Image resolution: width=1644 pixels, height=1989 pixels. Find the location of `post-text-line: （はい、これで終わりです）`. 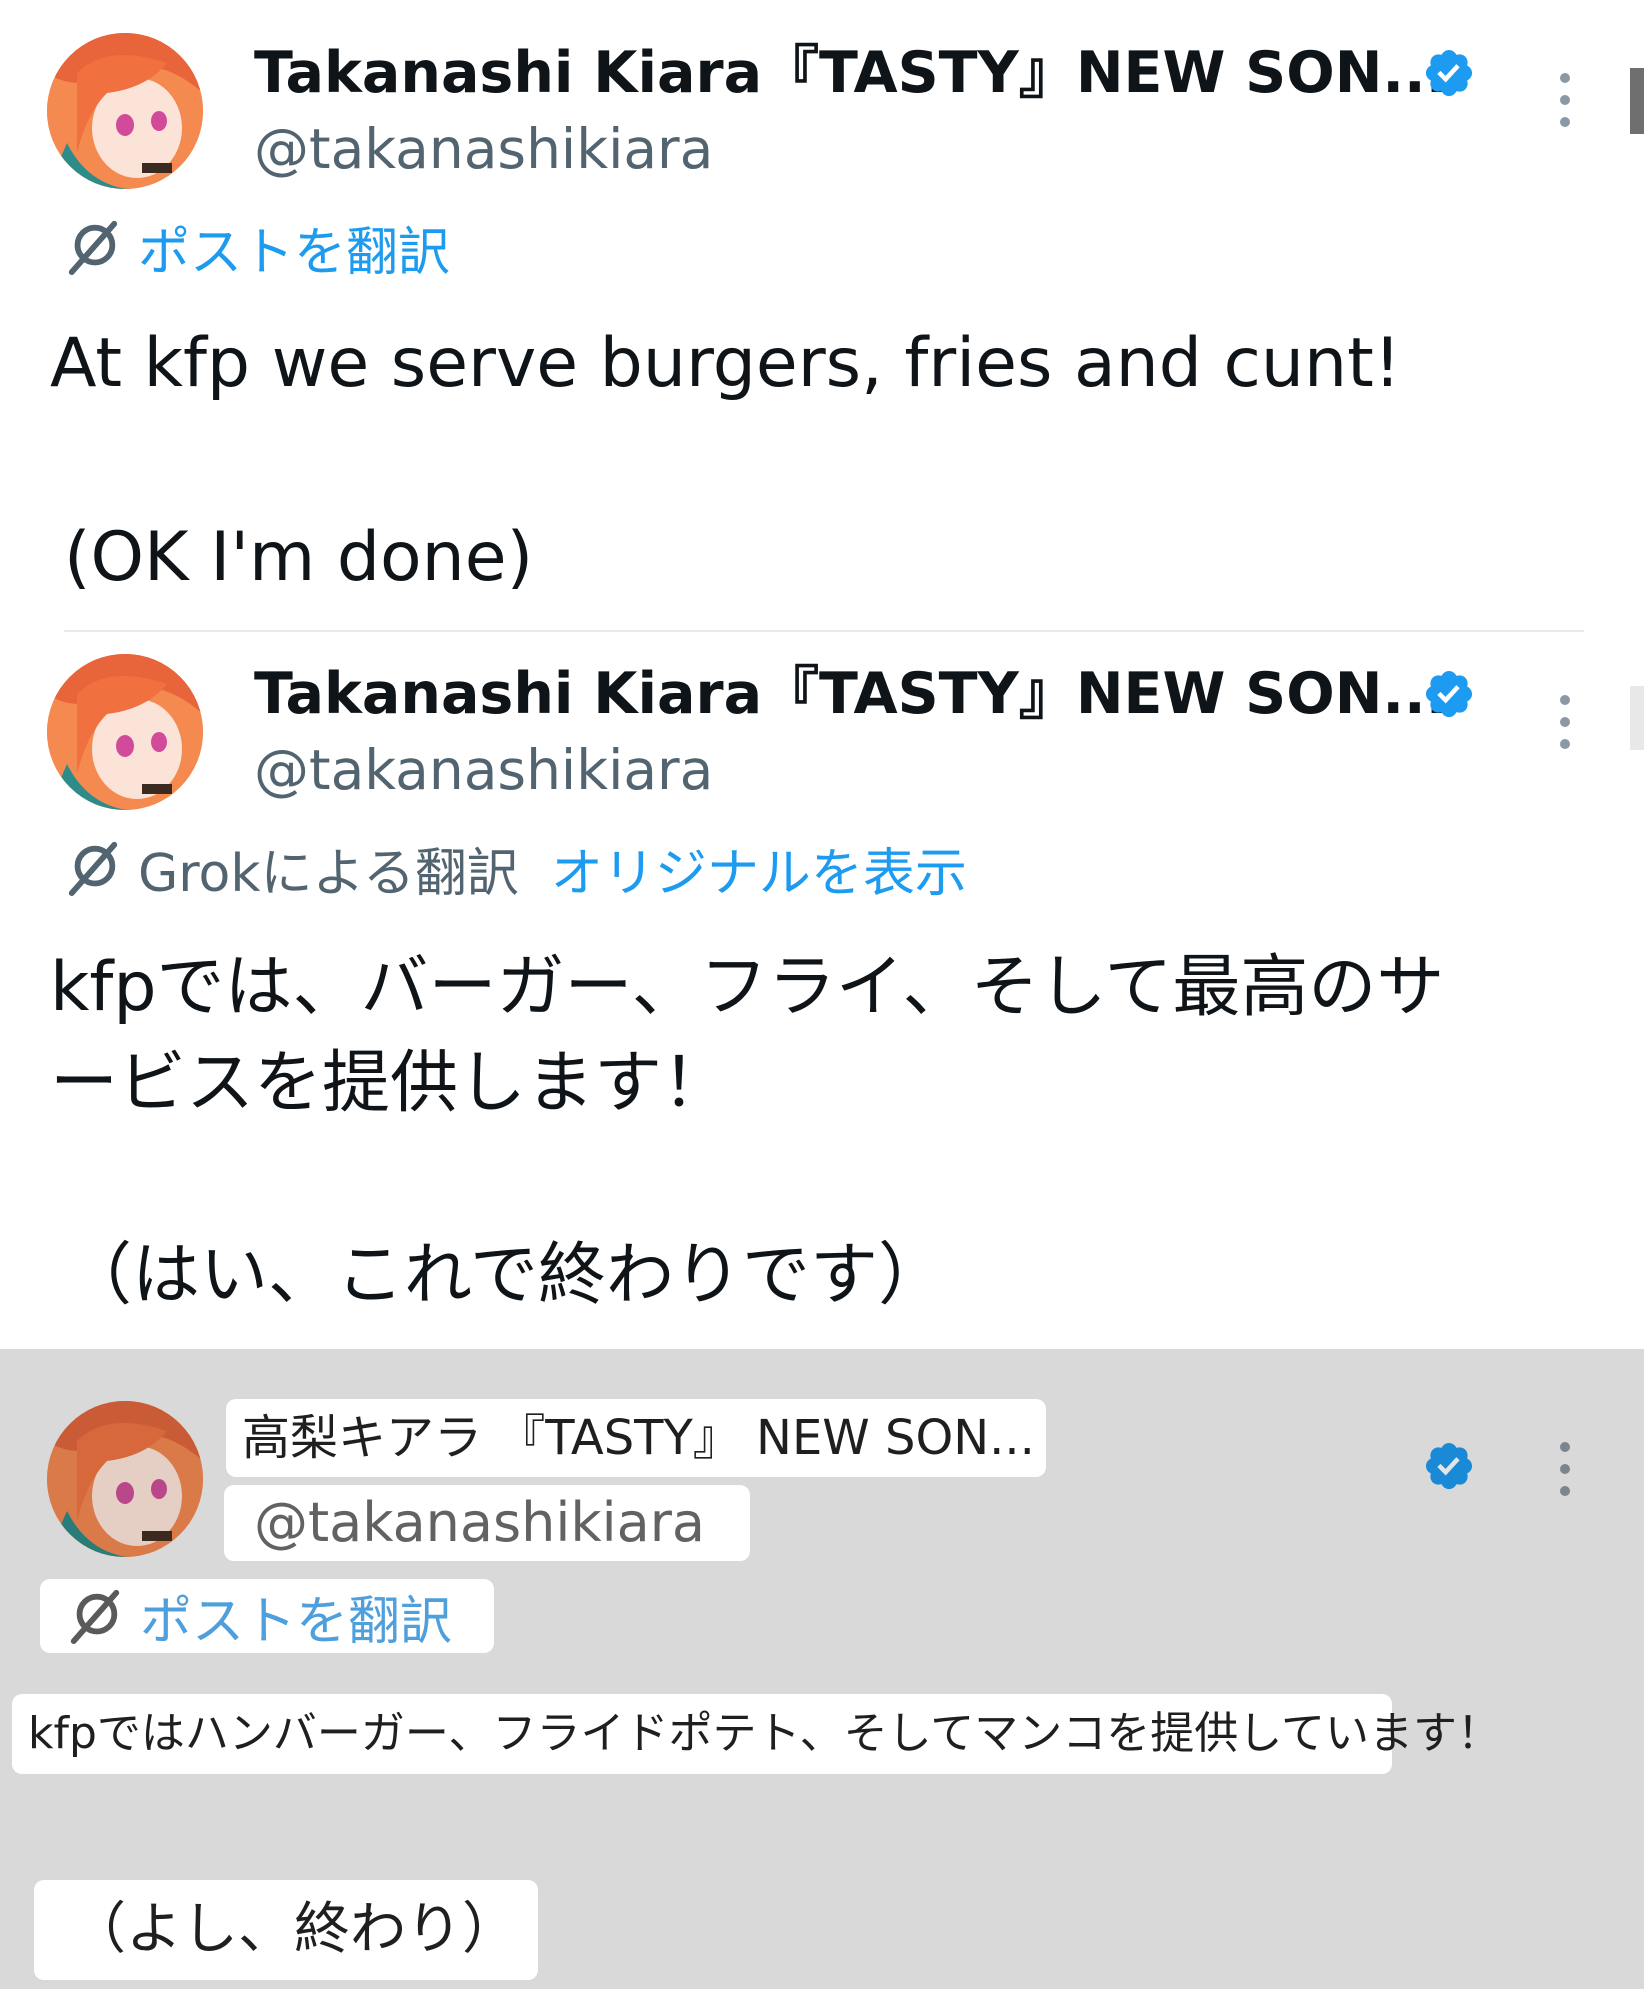

post-text-line: （はい、これで終わりです） is located at coordinates (505, 1275).